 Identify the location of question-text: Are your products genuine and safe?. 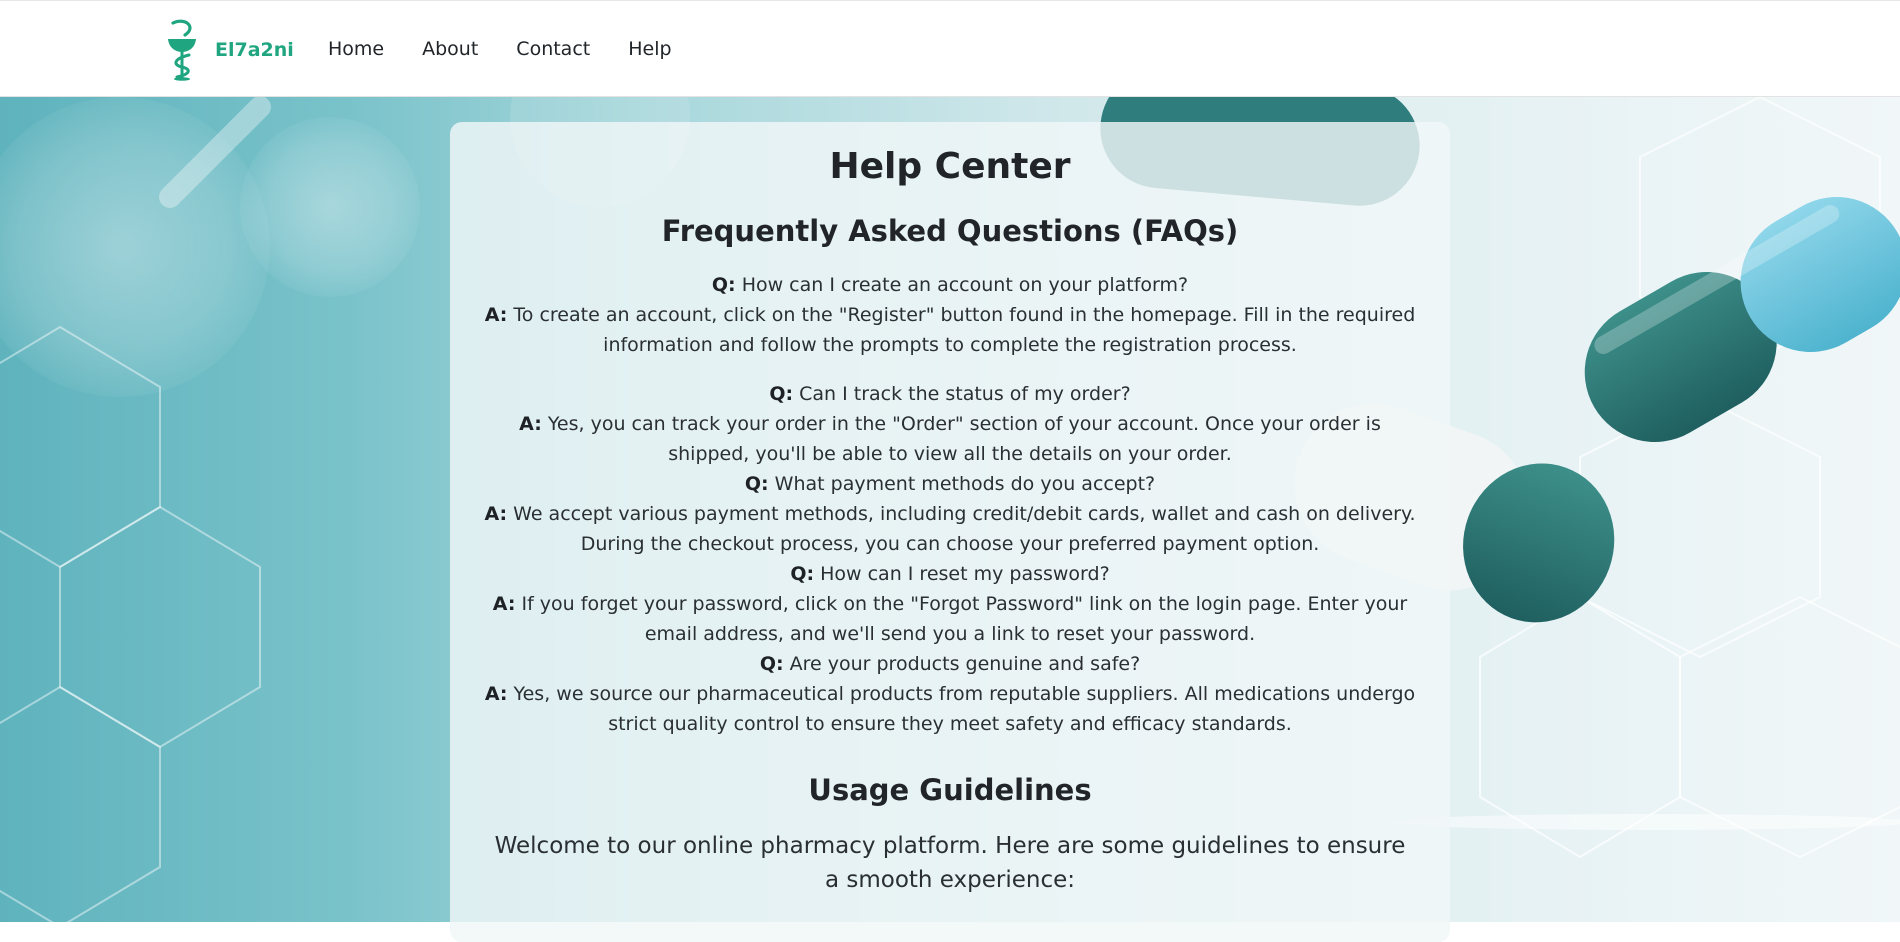
(965, 664).